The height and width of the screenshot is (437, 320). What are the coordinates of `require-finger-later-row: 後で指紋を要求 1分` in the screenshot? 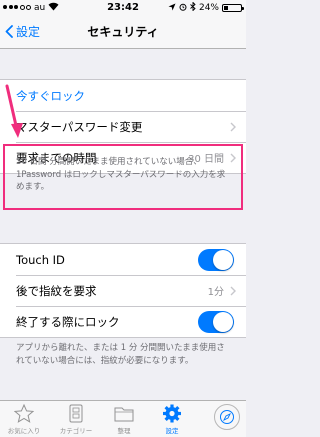 It's located at (123, 290).